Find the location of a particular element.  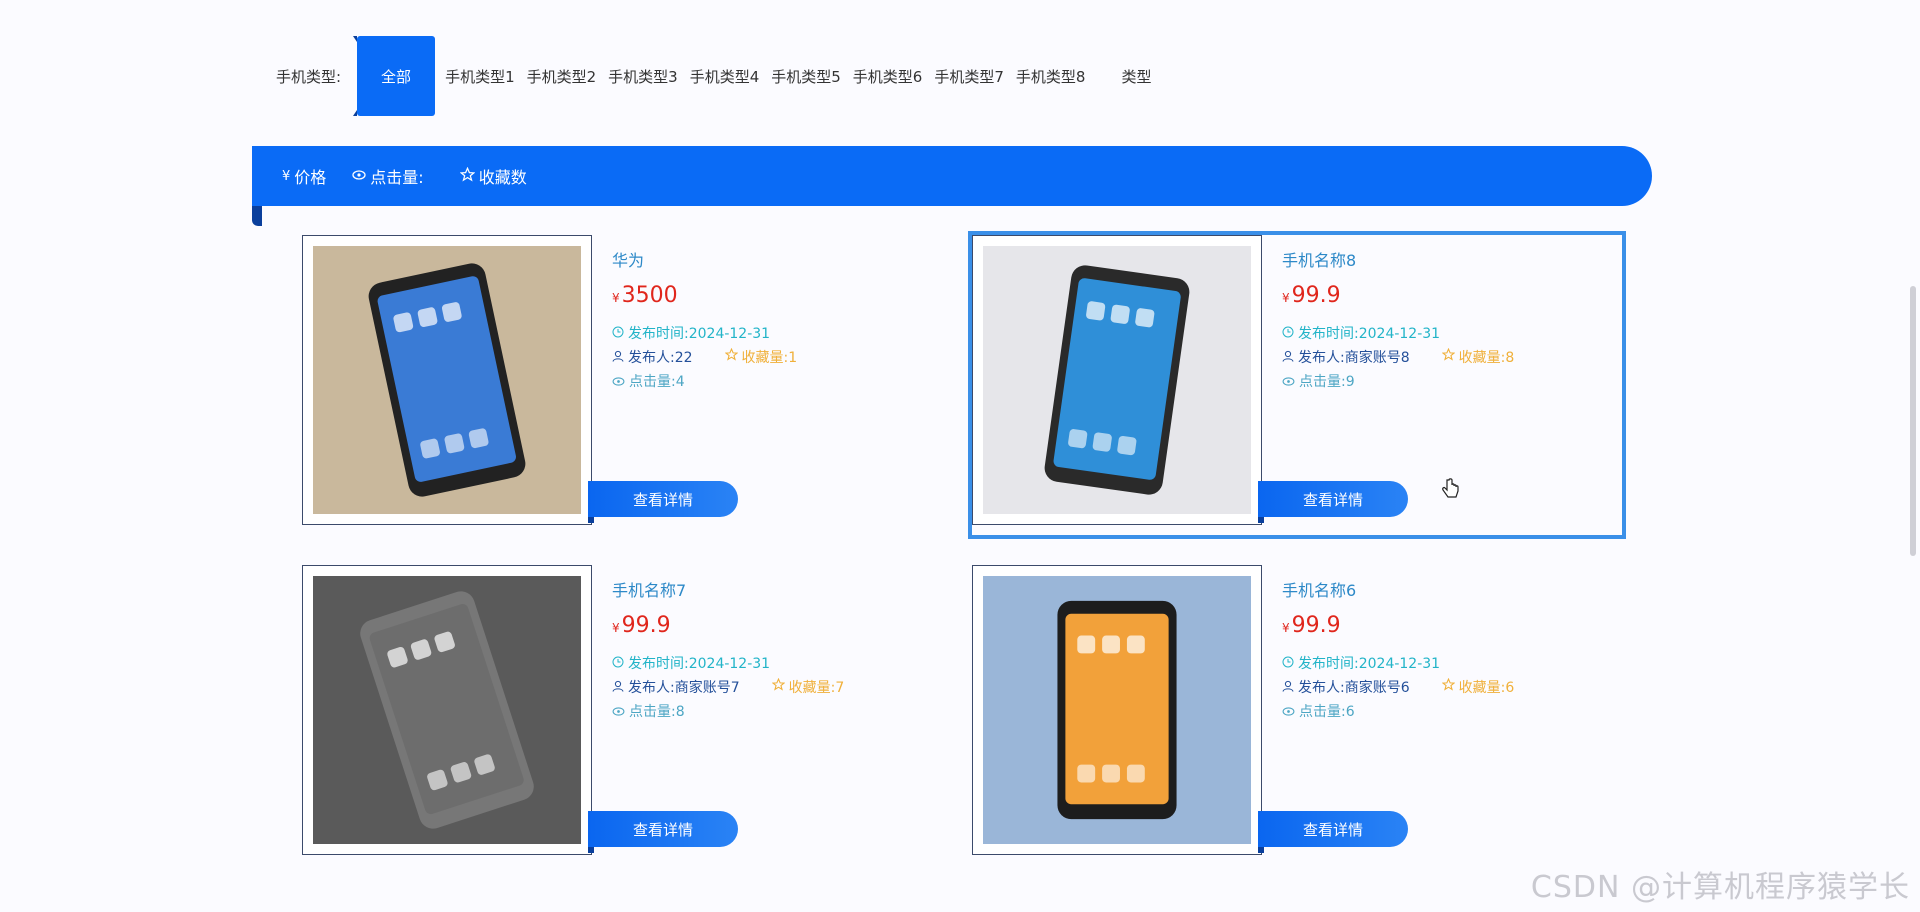

hand-cursor-icon is located at coordinates (1450, 488).